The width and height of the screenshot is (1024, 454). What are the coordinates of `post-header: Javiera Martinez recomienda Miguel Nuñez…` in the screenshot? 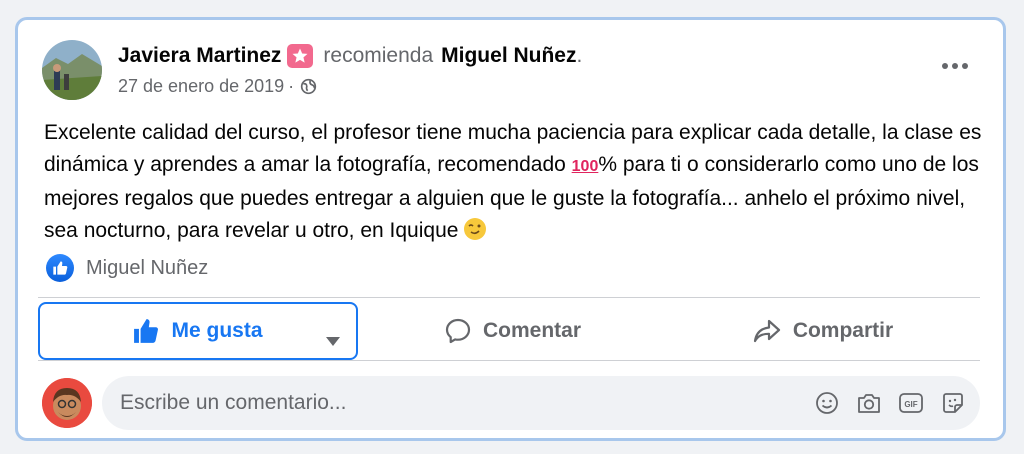 It's located at (350, 56).